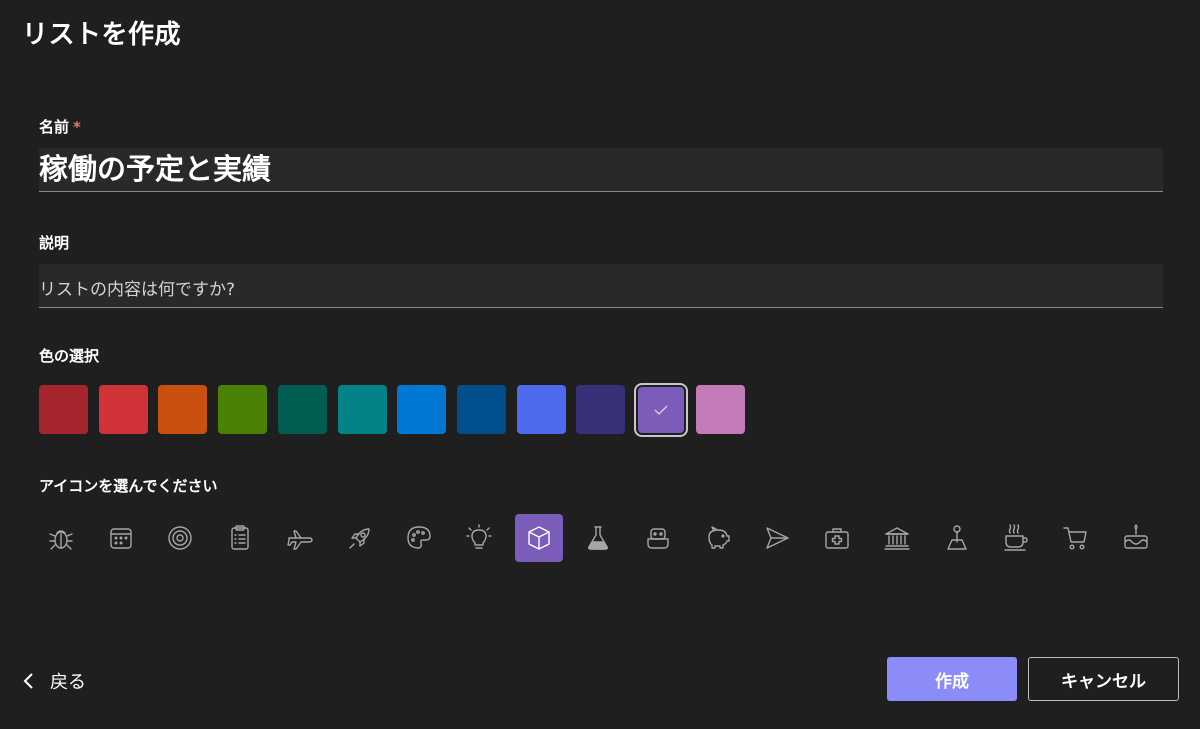 This screenshot has height=729, width=1200. Describe the element at coordinates (137, 290) in the screenshot. I see `description-placeholder: リストの内容は何ですか?` at that location.